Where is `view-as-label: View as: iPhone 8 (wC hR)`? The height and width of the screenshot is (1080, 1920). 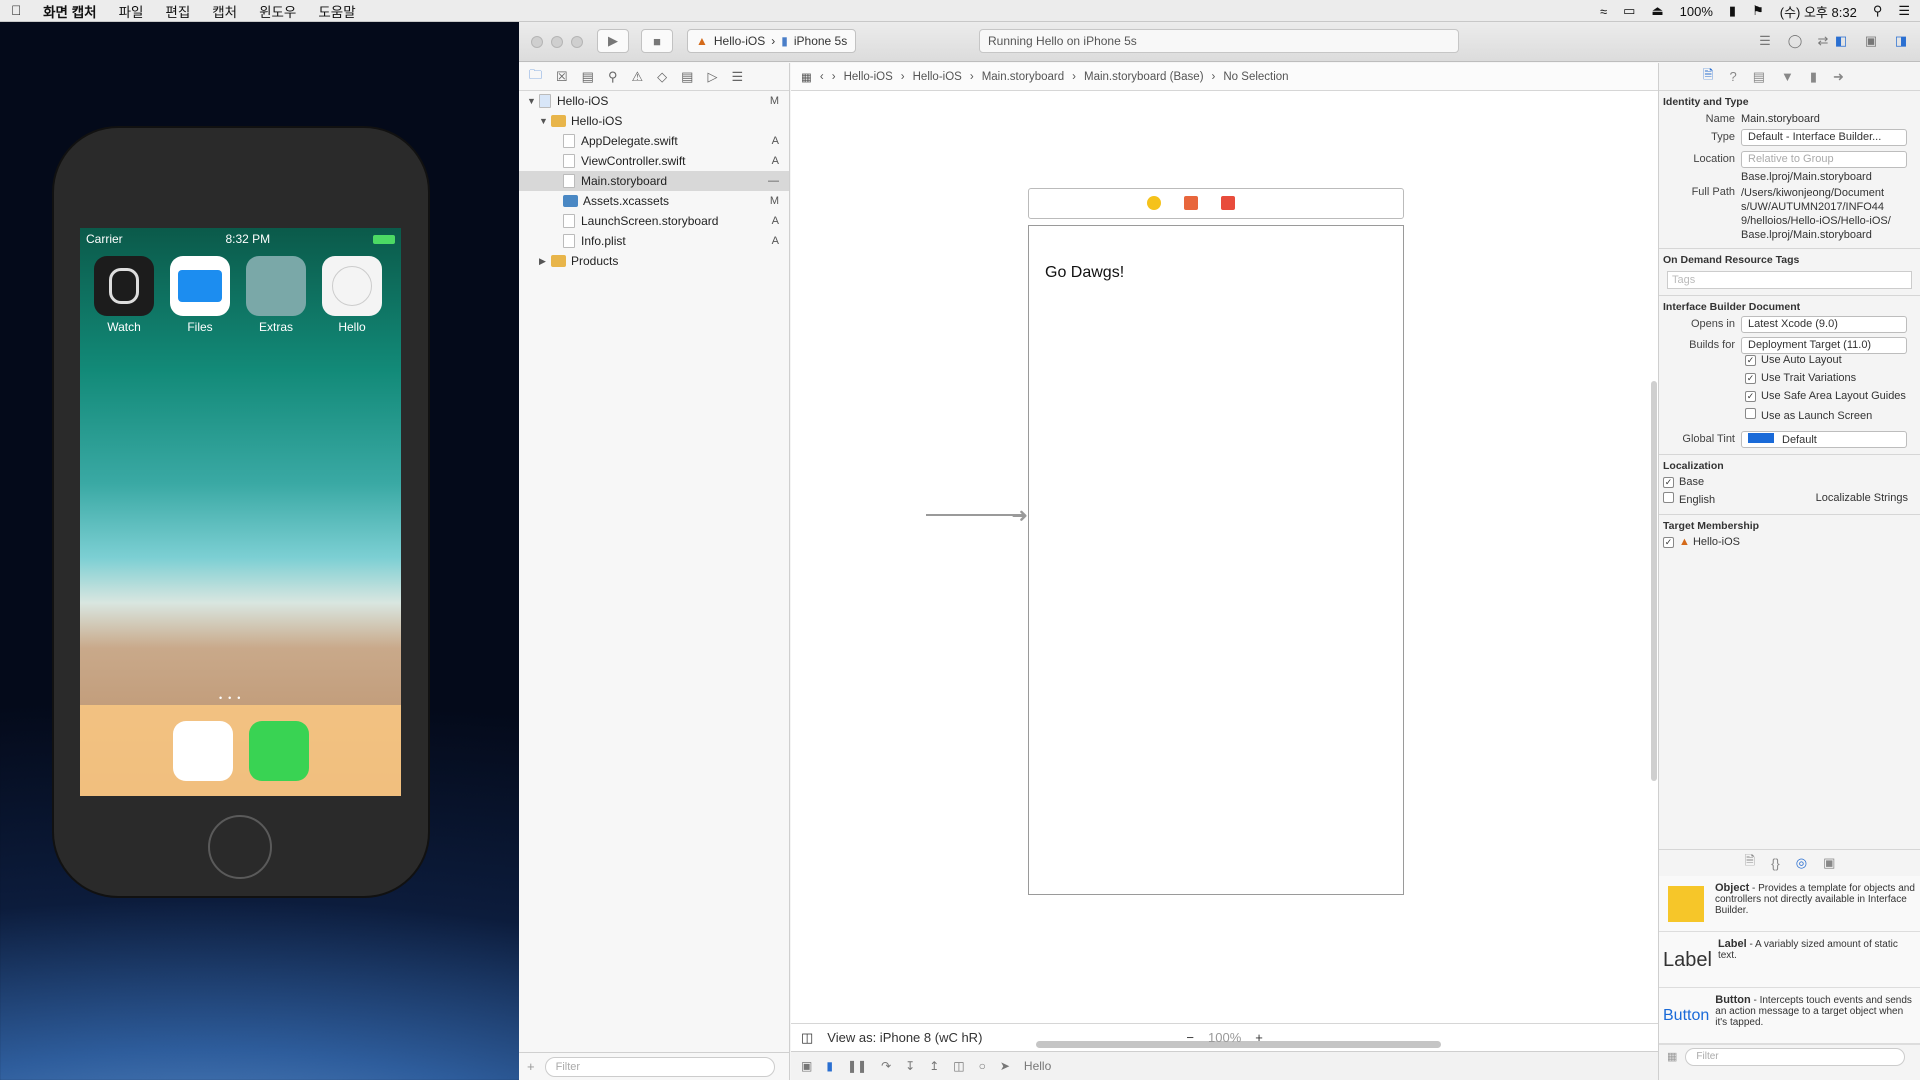 view-as-label: View as: iPhone 8 (wC hR) is located at coordinates (904, 1037).